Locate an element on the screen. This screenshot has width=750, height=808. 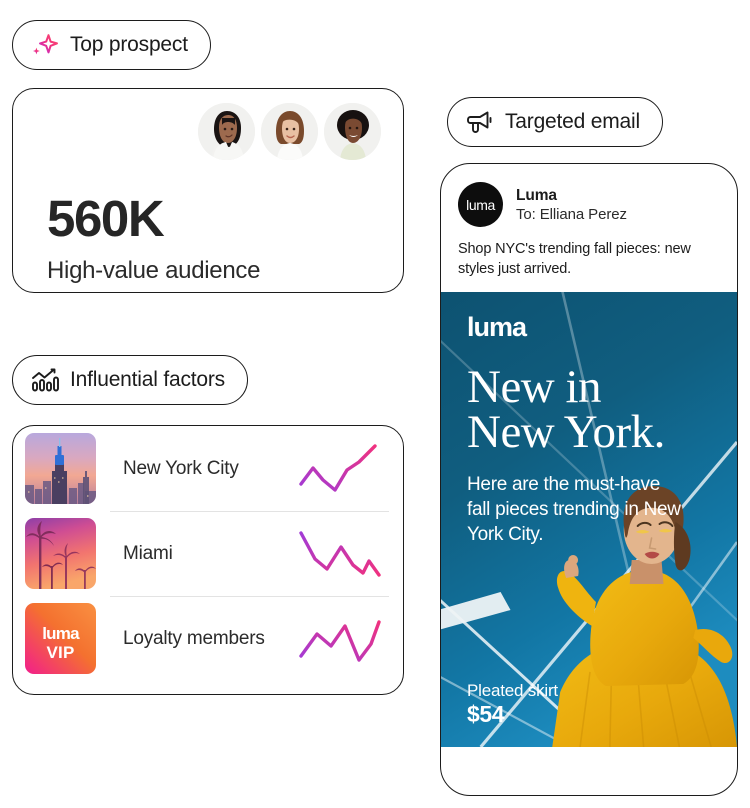
badge-influential-factors: Influential factors is located at coordinates (130, 380).